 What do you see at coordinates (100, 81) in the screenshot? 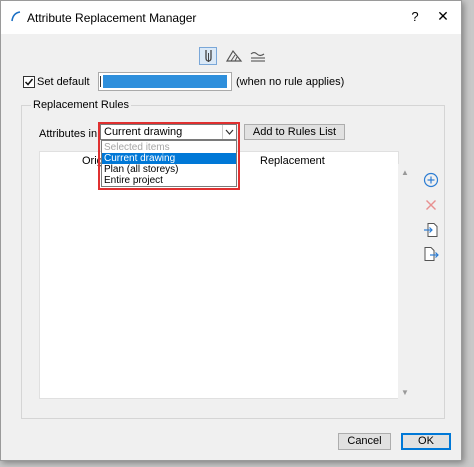
I see `swatch-cursor` at bounding box center [100, 81].